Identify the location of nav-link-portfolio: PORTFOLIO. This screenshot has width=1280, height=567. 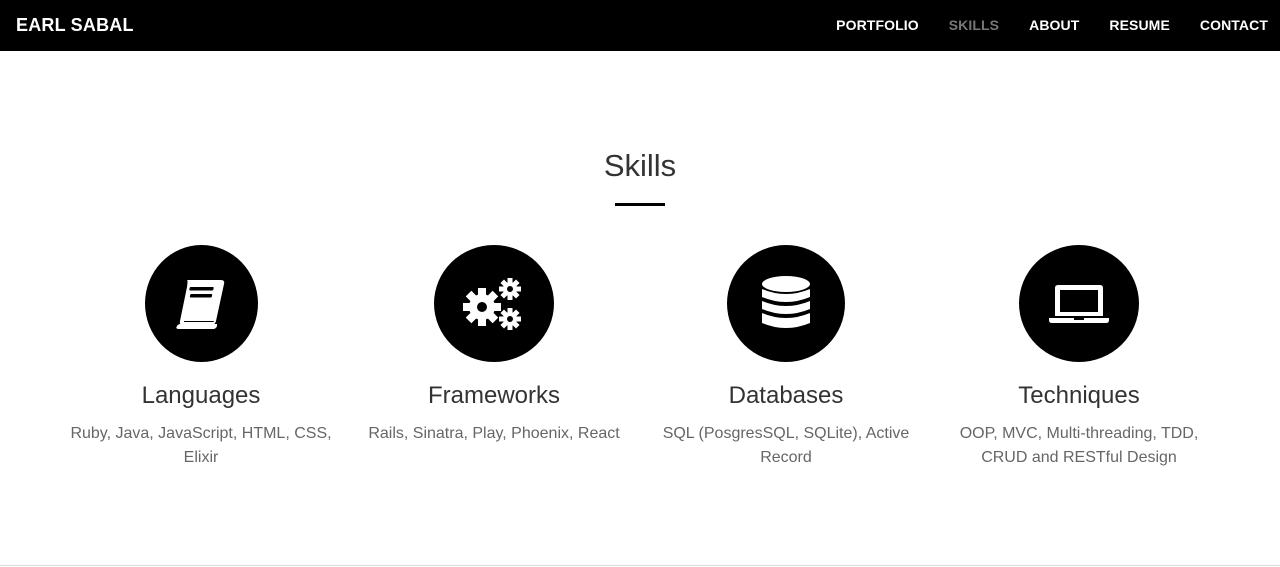
(877, 25).